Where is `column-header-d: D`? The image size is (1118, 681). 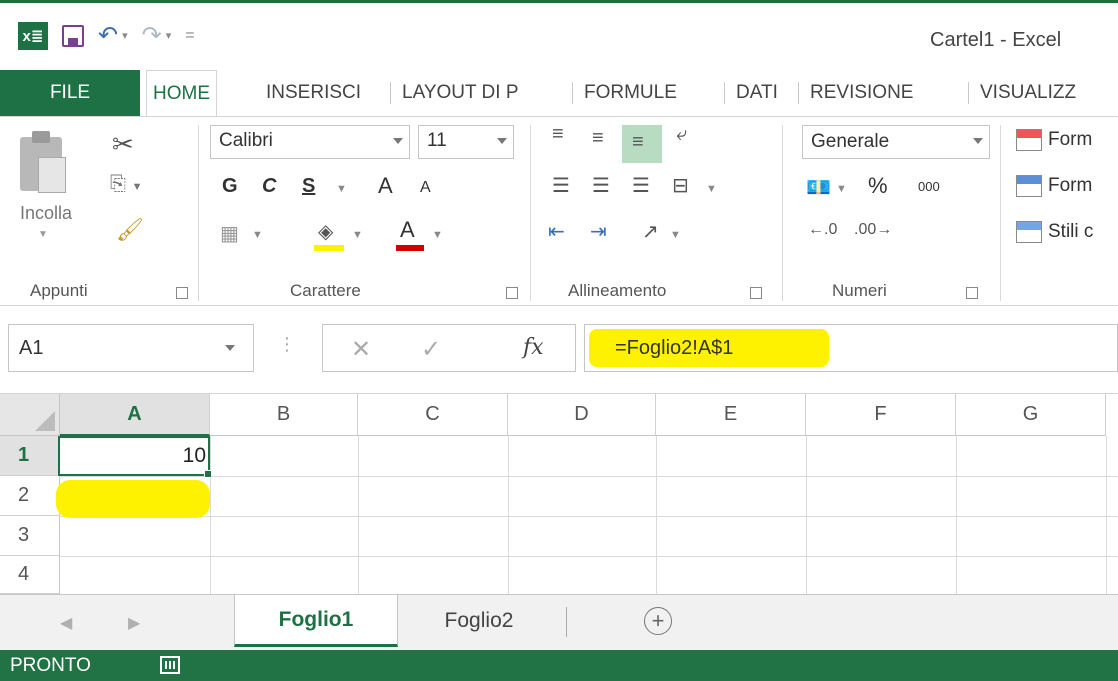 column-header-d: D is located at coordinates (582, 415).